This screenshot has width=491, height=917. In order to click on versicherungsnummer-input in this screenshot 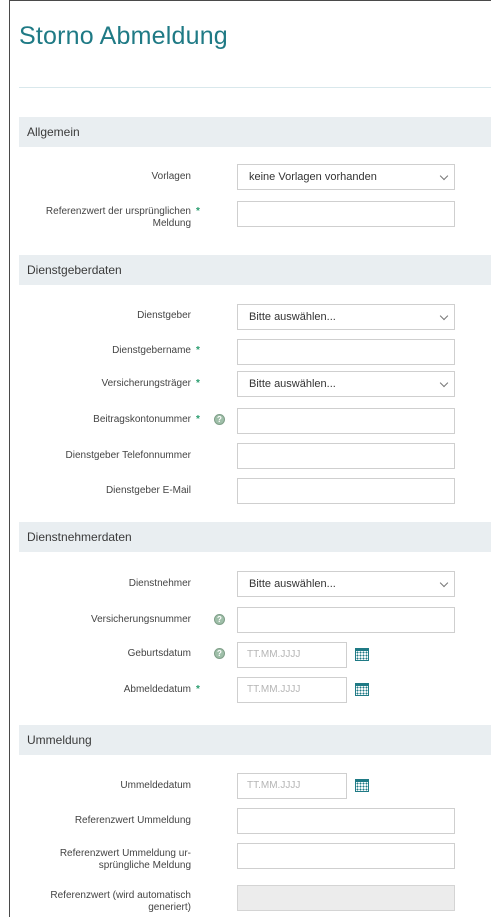, I will do `click(346, 620)`.